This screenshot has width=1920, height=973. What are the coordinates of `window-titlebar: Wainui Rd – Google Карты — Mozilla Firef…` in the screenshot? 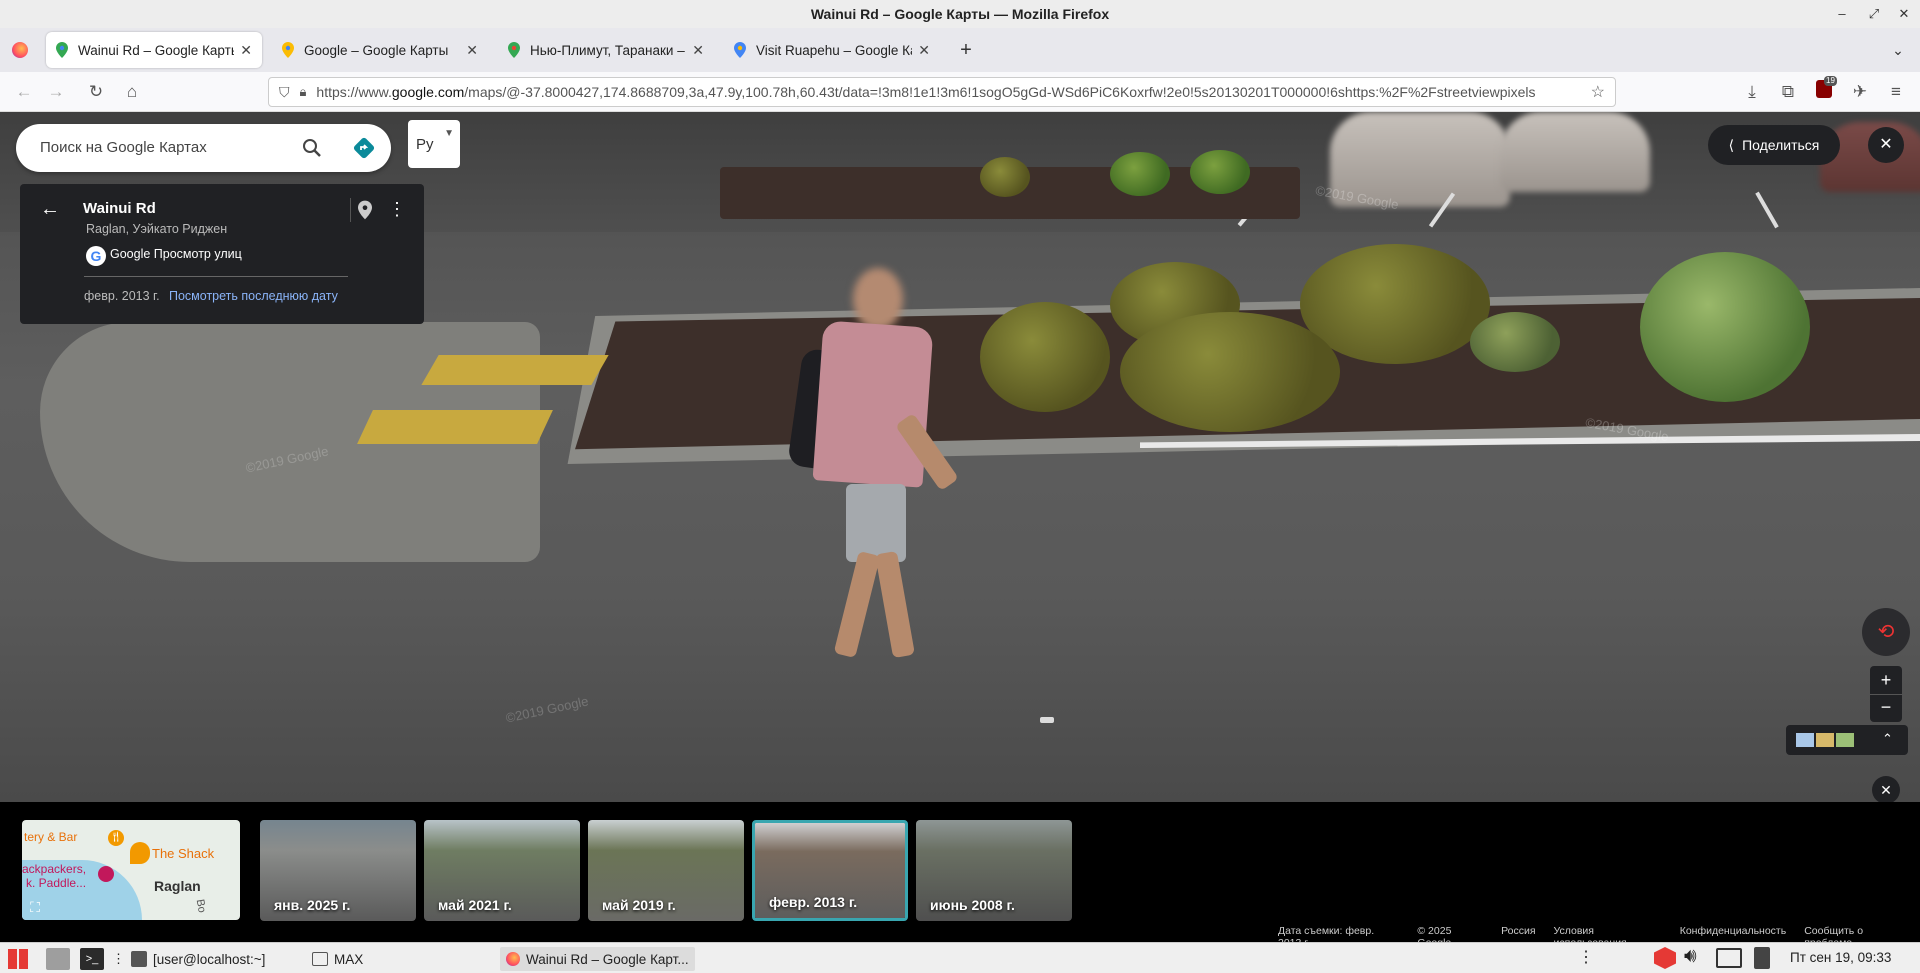 It's located at (960, 14).